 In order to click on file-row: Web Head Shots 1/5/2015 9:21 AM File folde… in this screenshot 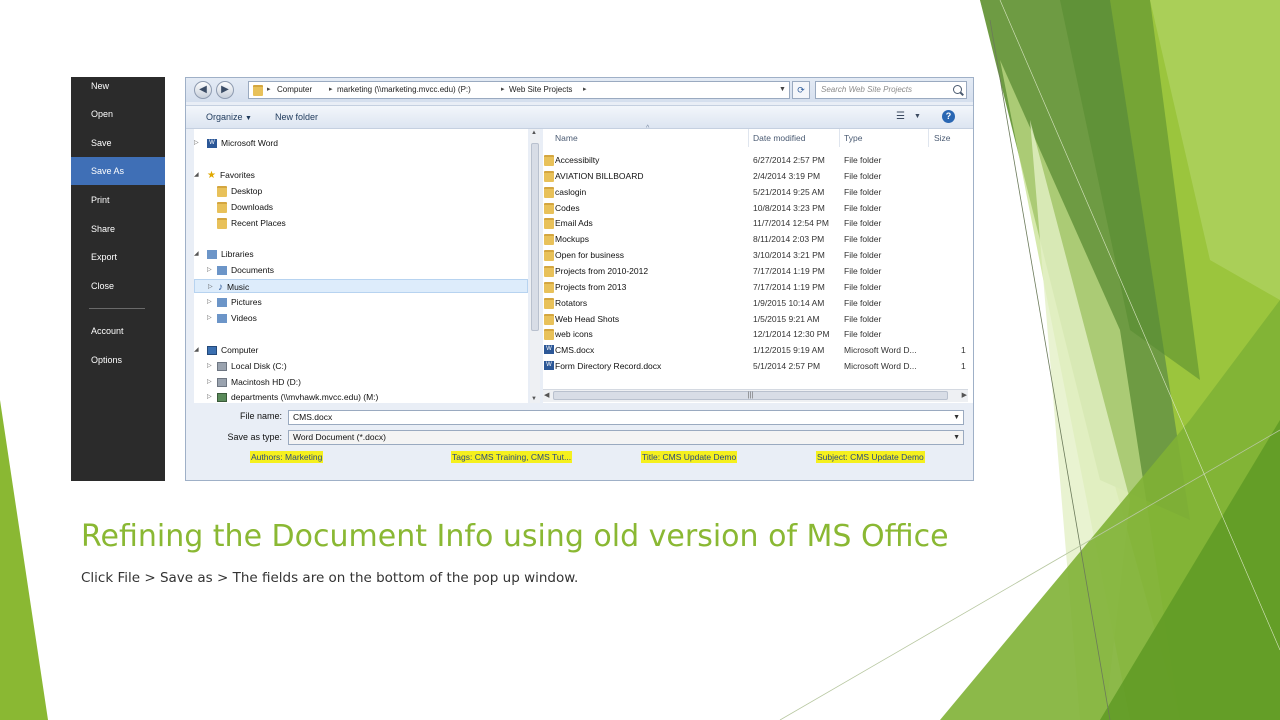, I will do `click(758, 319)`.